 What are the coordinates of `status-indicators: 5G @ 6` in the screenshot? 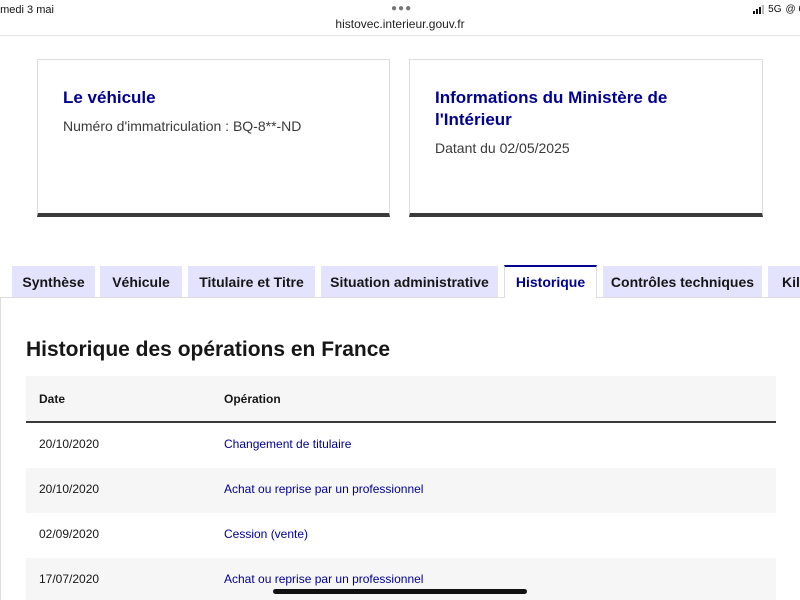 It's located at (776, 9).